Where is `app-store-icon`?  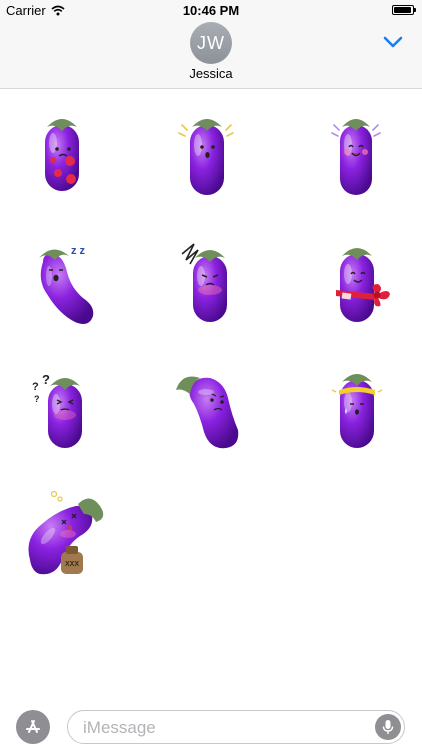
app-store-icon is located at coordinates (33, 726).